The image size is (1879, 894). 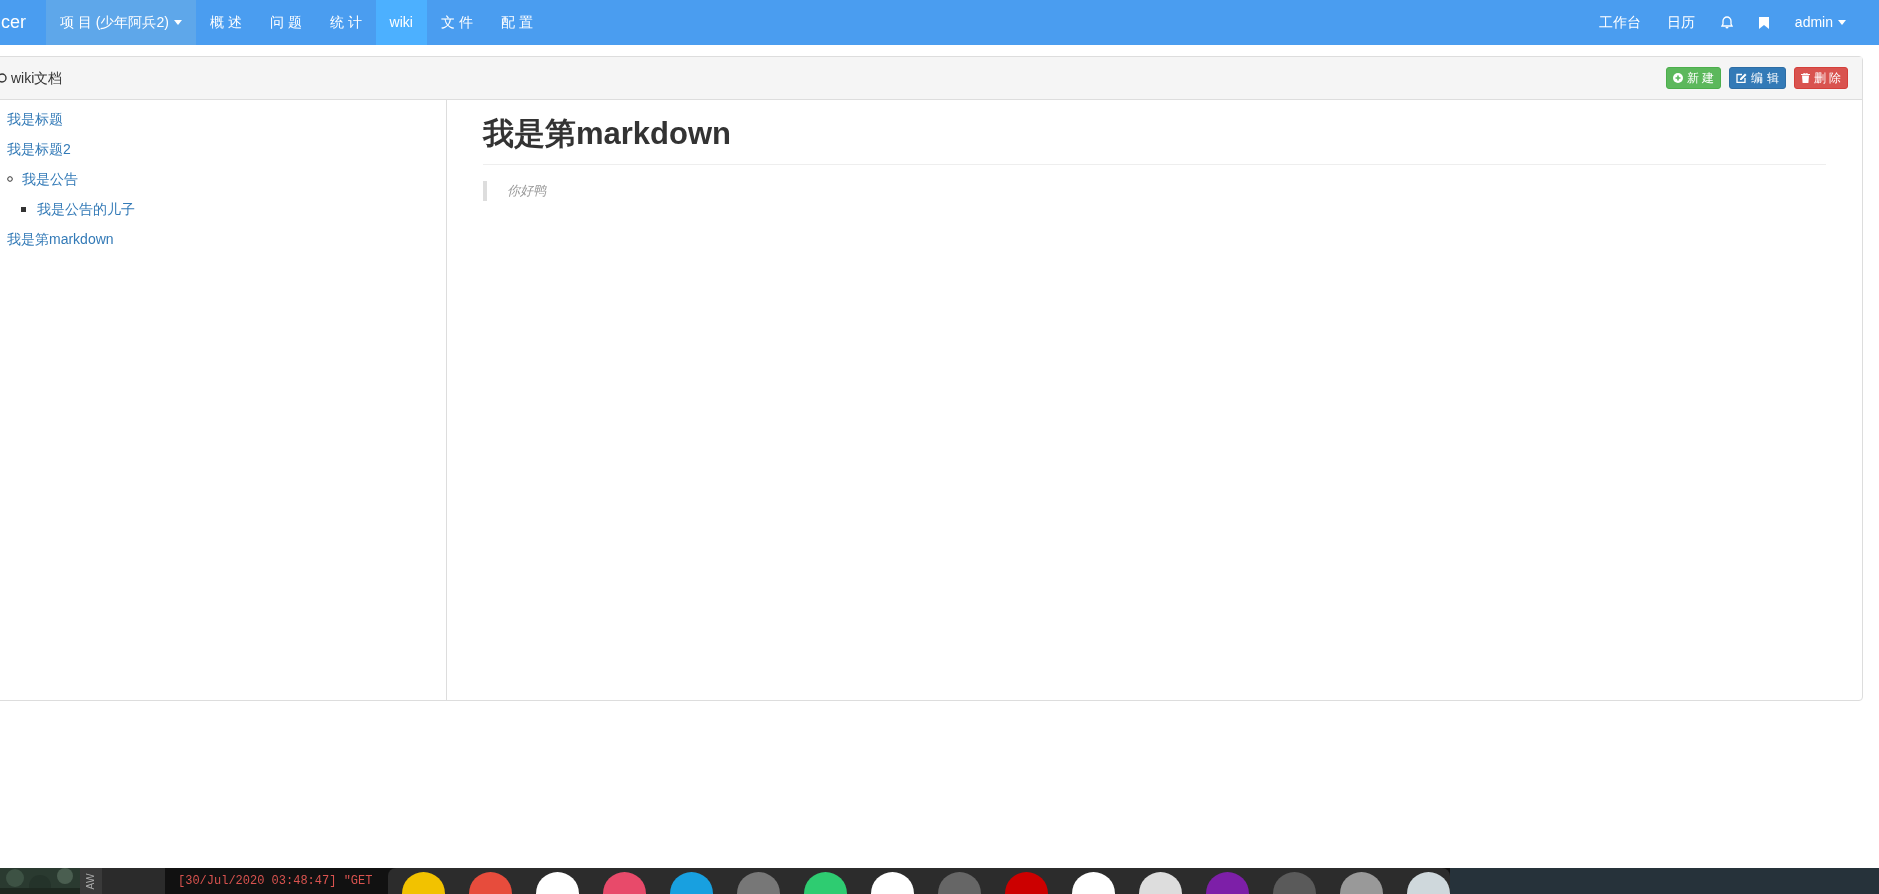 I want to click on nav-tab: wiki, so click(x=401, y=22).